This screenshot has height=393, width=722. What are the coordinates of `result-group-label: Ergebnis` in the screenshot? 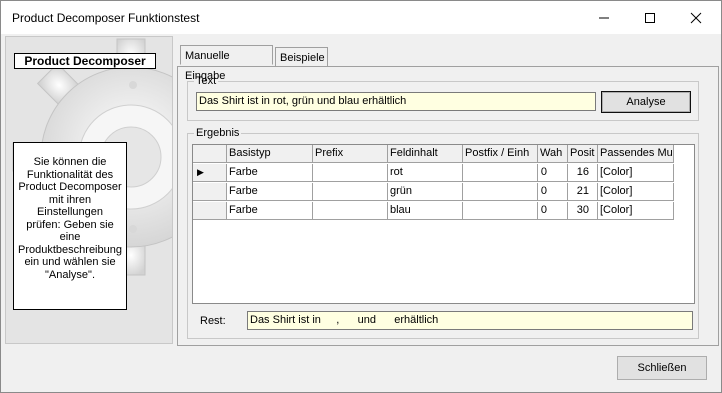 It's located at (218, 133).